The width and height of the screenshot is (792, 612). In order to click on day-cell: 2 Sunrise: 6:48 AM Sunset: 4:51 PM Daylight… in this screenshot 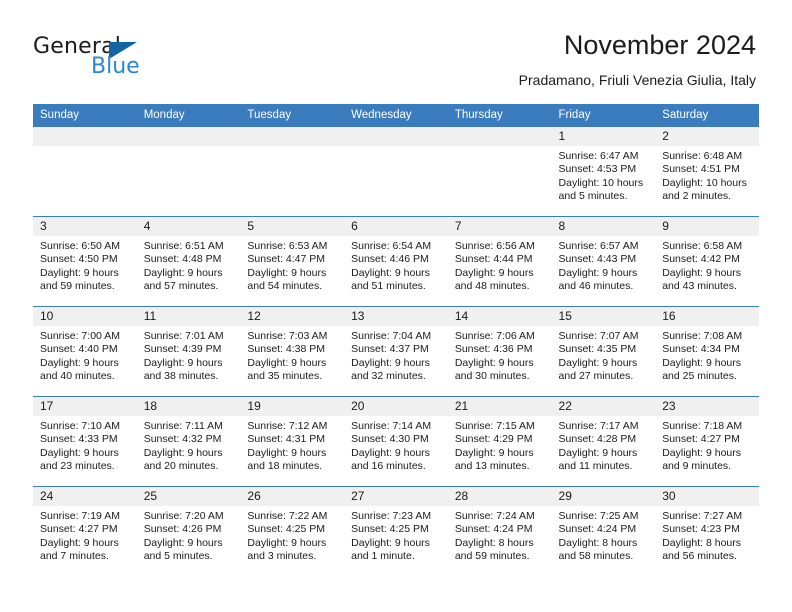, I will do `click(707, 171)`.